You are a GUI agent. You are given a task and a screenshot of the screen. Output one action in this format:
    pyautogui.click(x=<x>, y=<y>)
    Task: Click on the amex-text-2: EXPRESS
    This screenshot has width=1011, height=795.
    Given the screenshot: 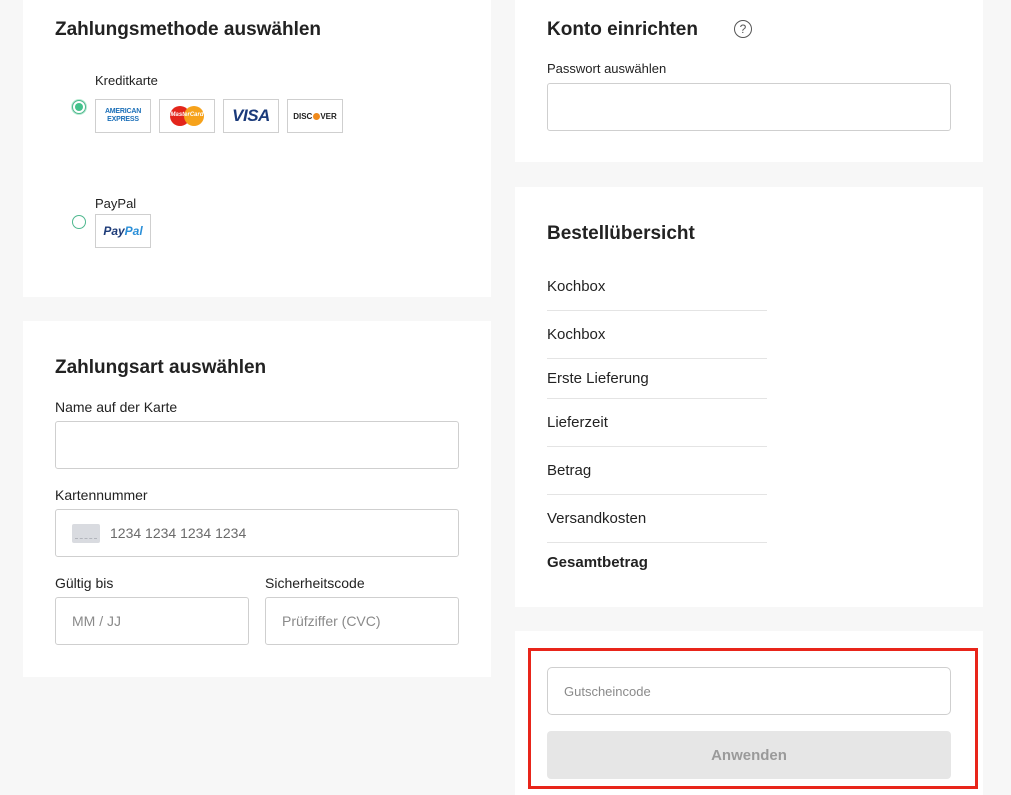 What is the action you would take?
    pyautogui.click(x=123, y=119)
    